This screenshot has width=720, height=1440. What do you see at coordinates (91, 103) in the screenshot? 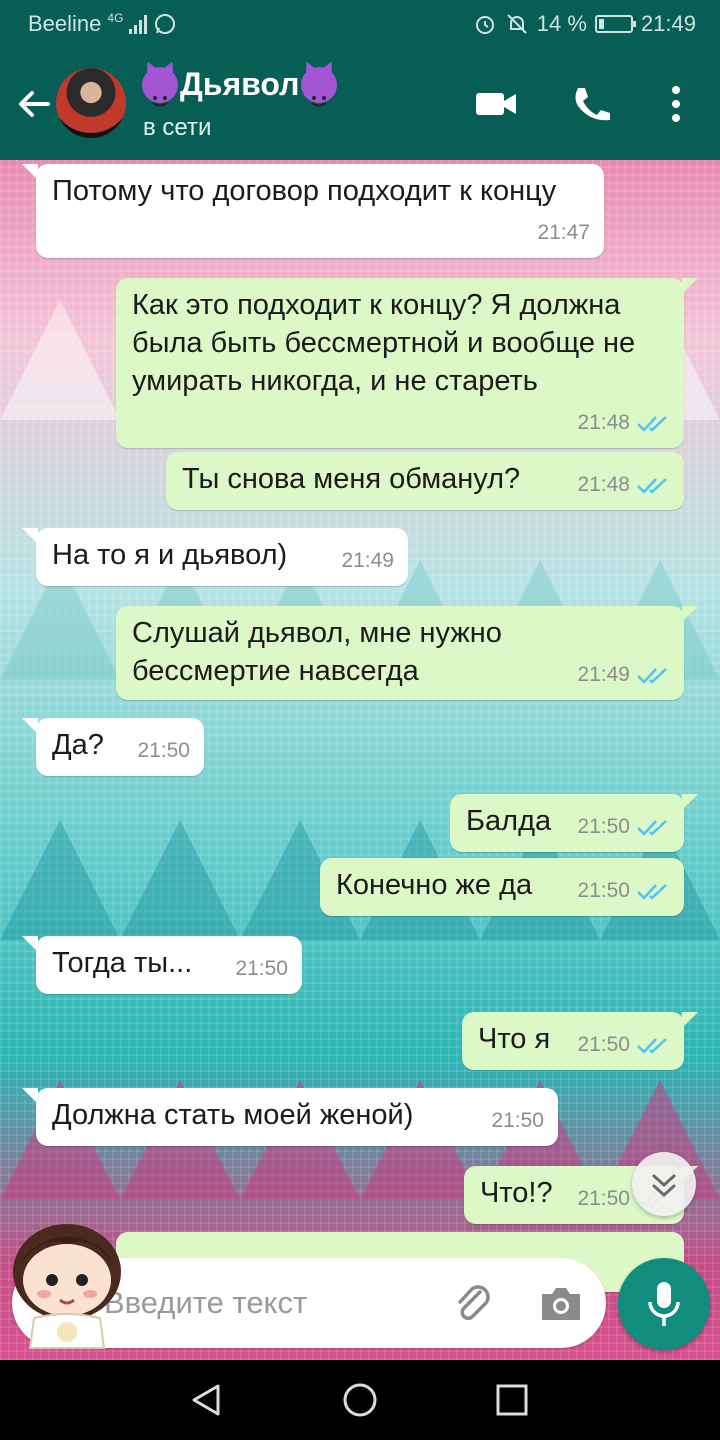
I see `avatar` at bounding box center [91, 103].